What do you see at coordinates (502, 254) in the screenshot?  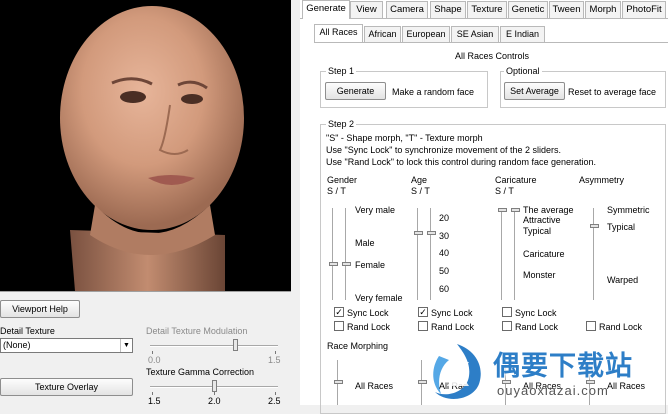 I see `caricature-shape-slider` at bounding box center [502, 254].